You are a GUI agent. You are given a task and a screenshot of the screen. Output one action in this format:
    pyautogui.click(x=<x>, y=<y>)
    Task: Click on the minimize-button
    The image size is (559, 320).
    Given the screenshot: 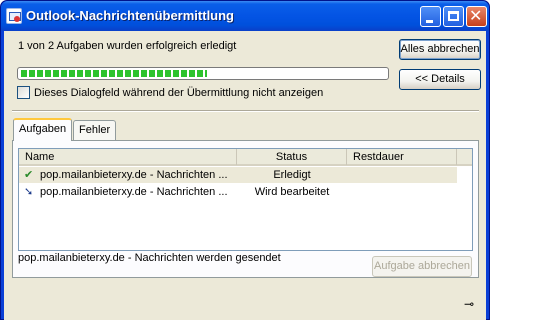 What is the action you would take?
    pyautogui.click(x=430, y=16)
    